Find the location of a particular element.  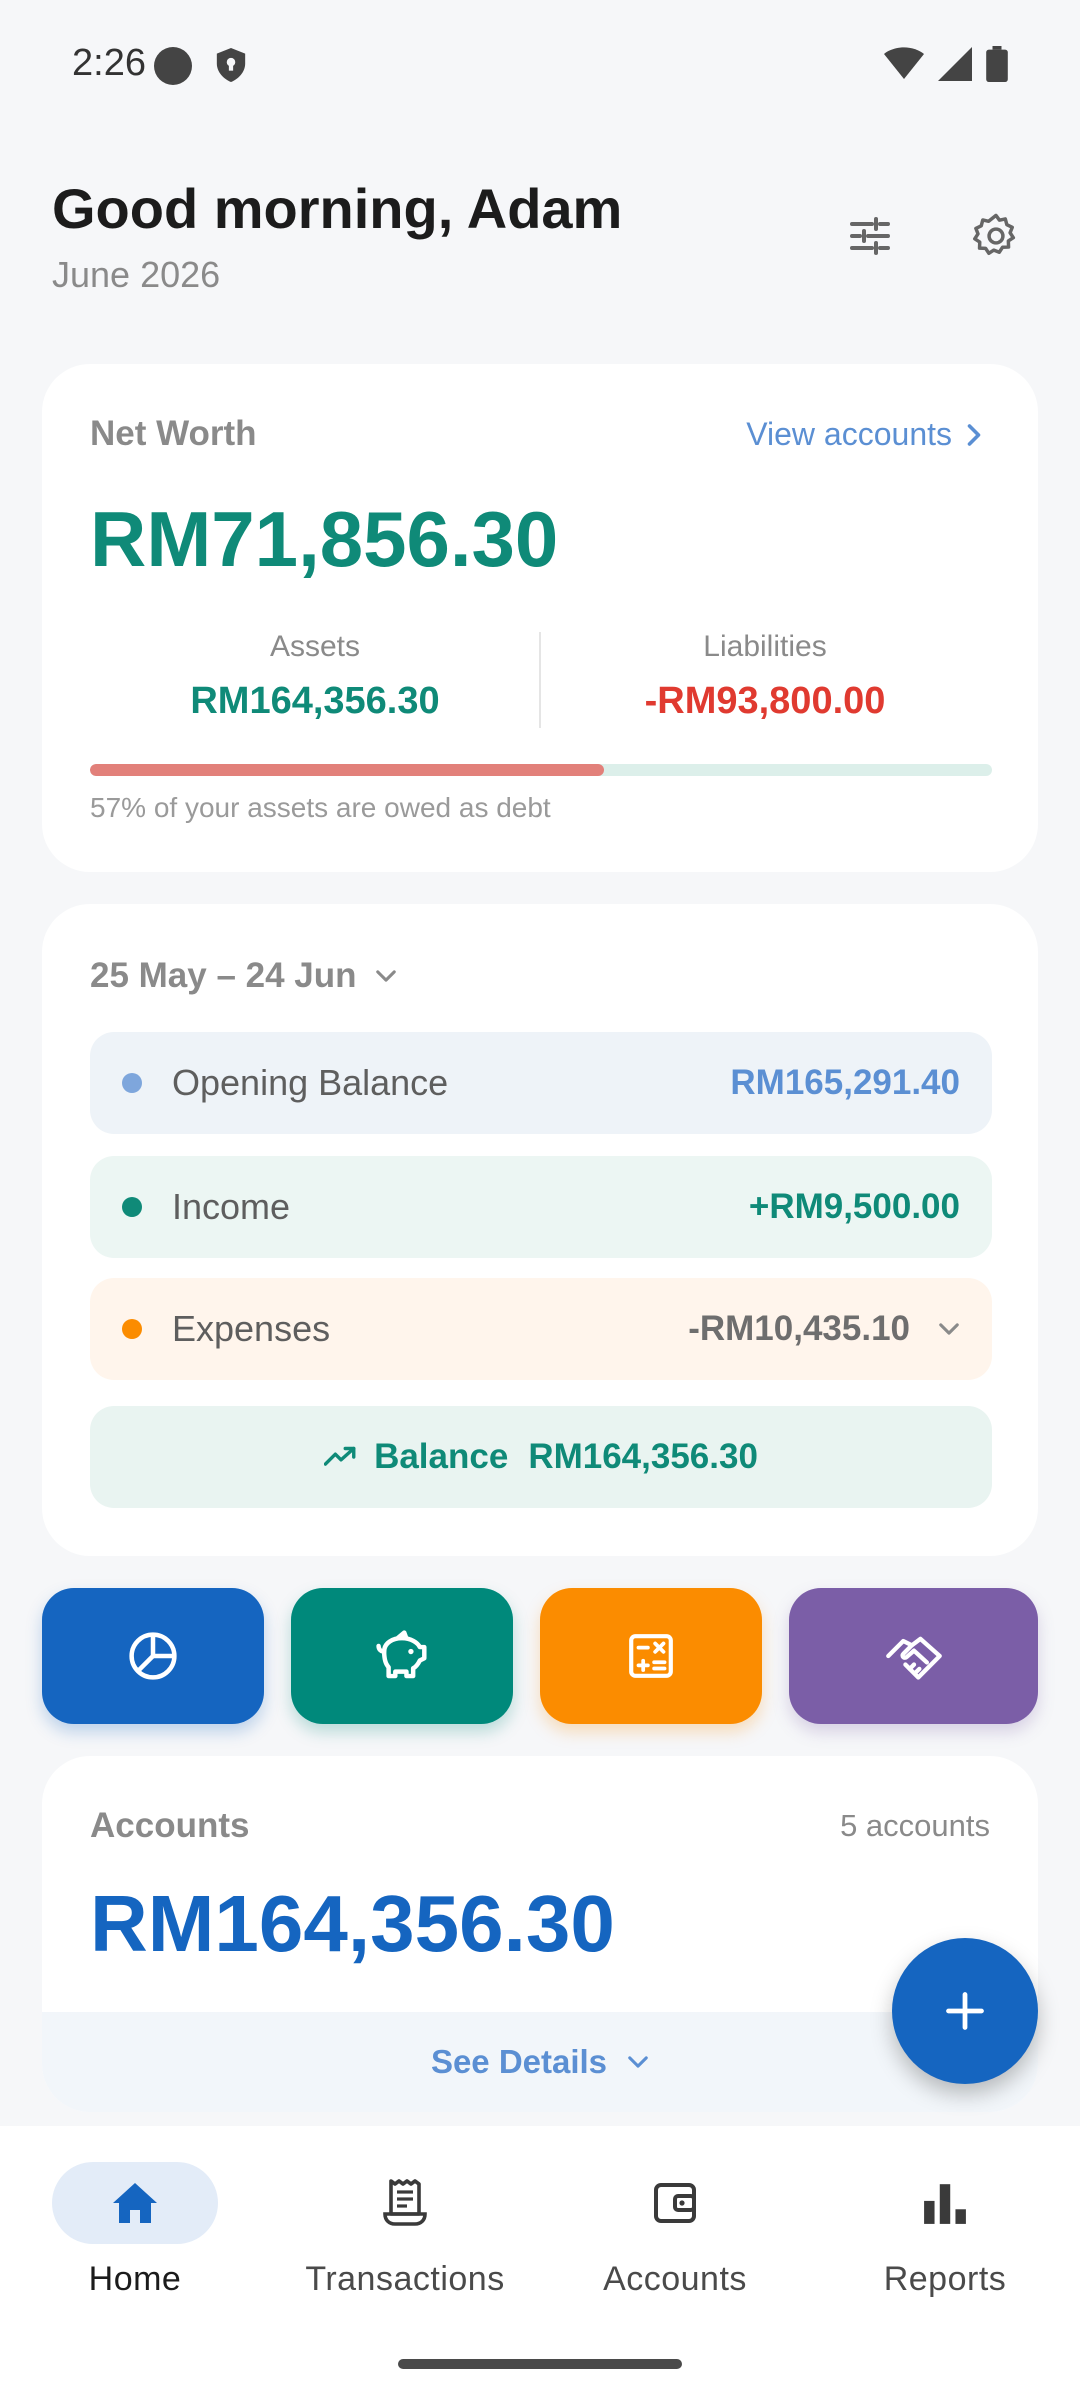

nav-home: Home is located at coordinates (135, 2230).